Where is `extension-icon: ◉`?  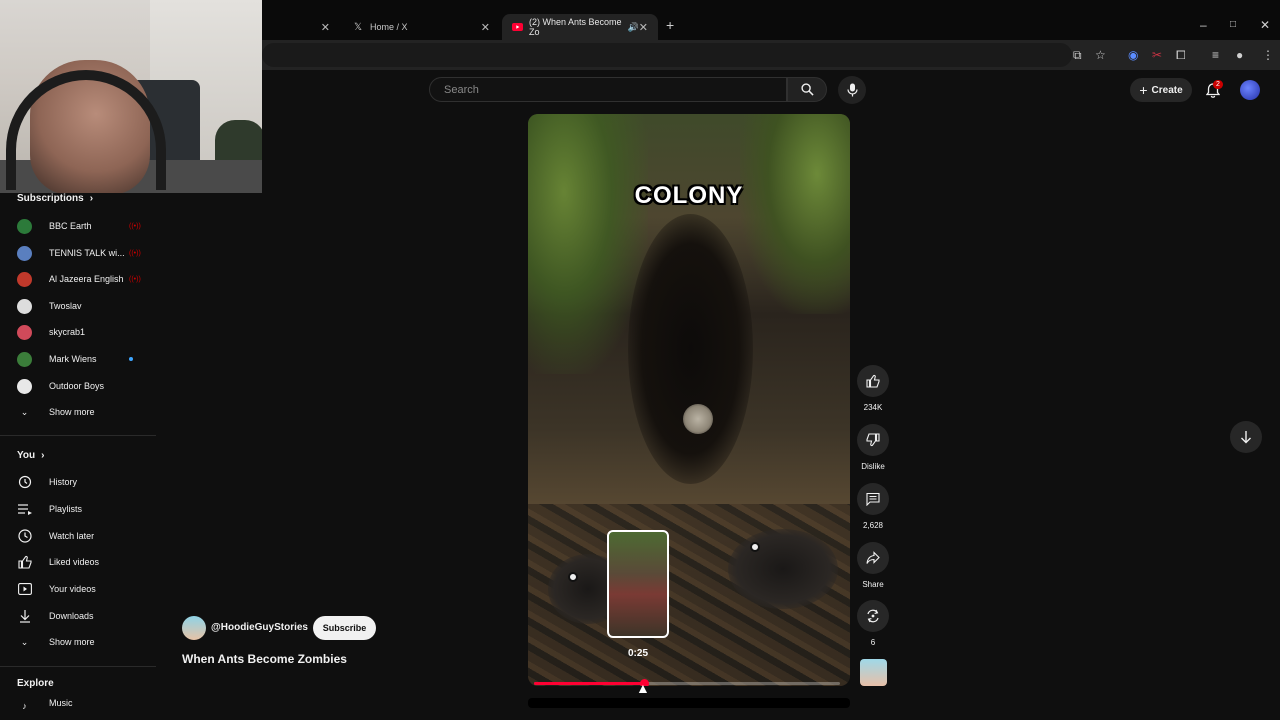 extension-icon: ◉ is located at coordinates (1133, 55).